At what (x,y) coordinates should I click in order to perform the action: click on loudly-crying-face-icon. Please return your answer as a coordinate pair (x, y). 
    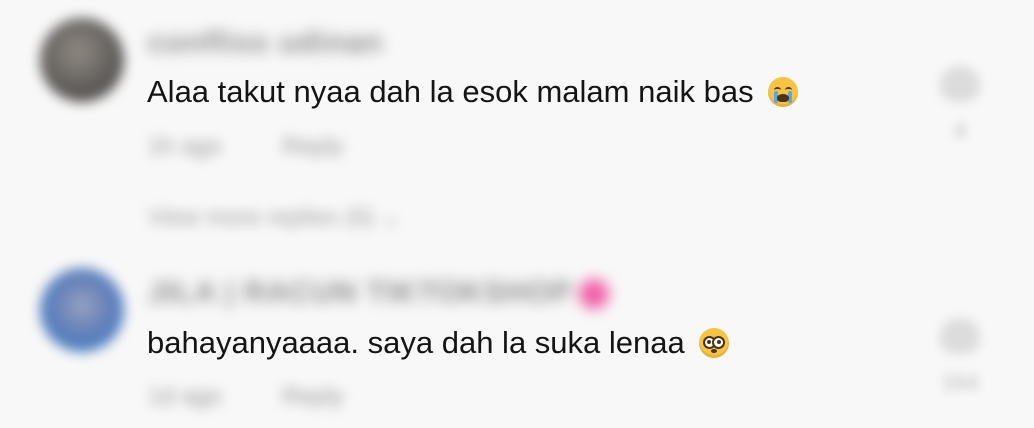
    Looking at the image, I should click on (783, 92).